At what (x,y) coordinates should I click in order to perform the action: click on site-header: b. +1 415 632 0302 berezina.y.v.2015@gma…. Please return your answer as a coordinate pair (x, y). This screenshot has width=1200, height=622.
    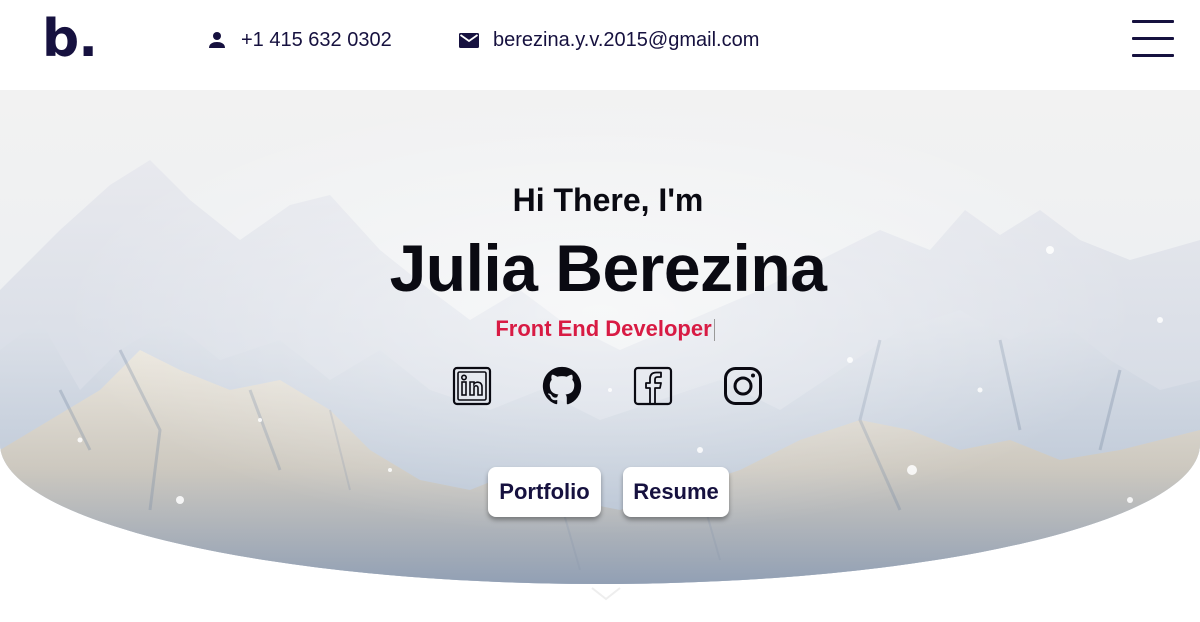
    Looking at the image, I should click on (600, 45).